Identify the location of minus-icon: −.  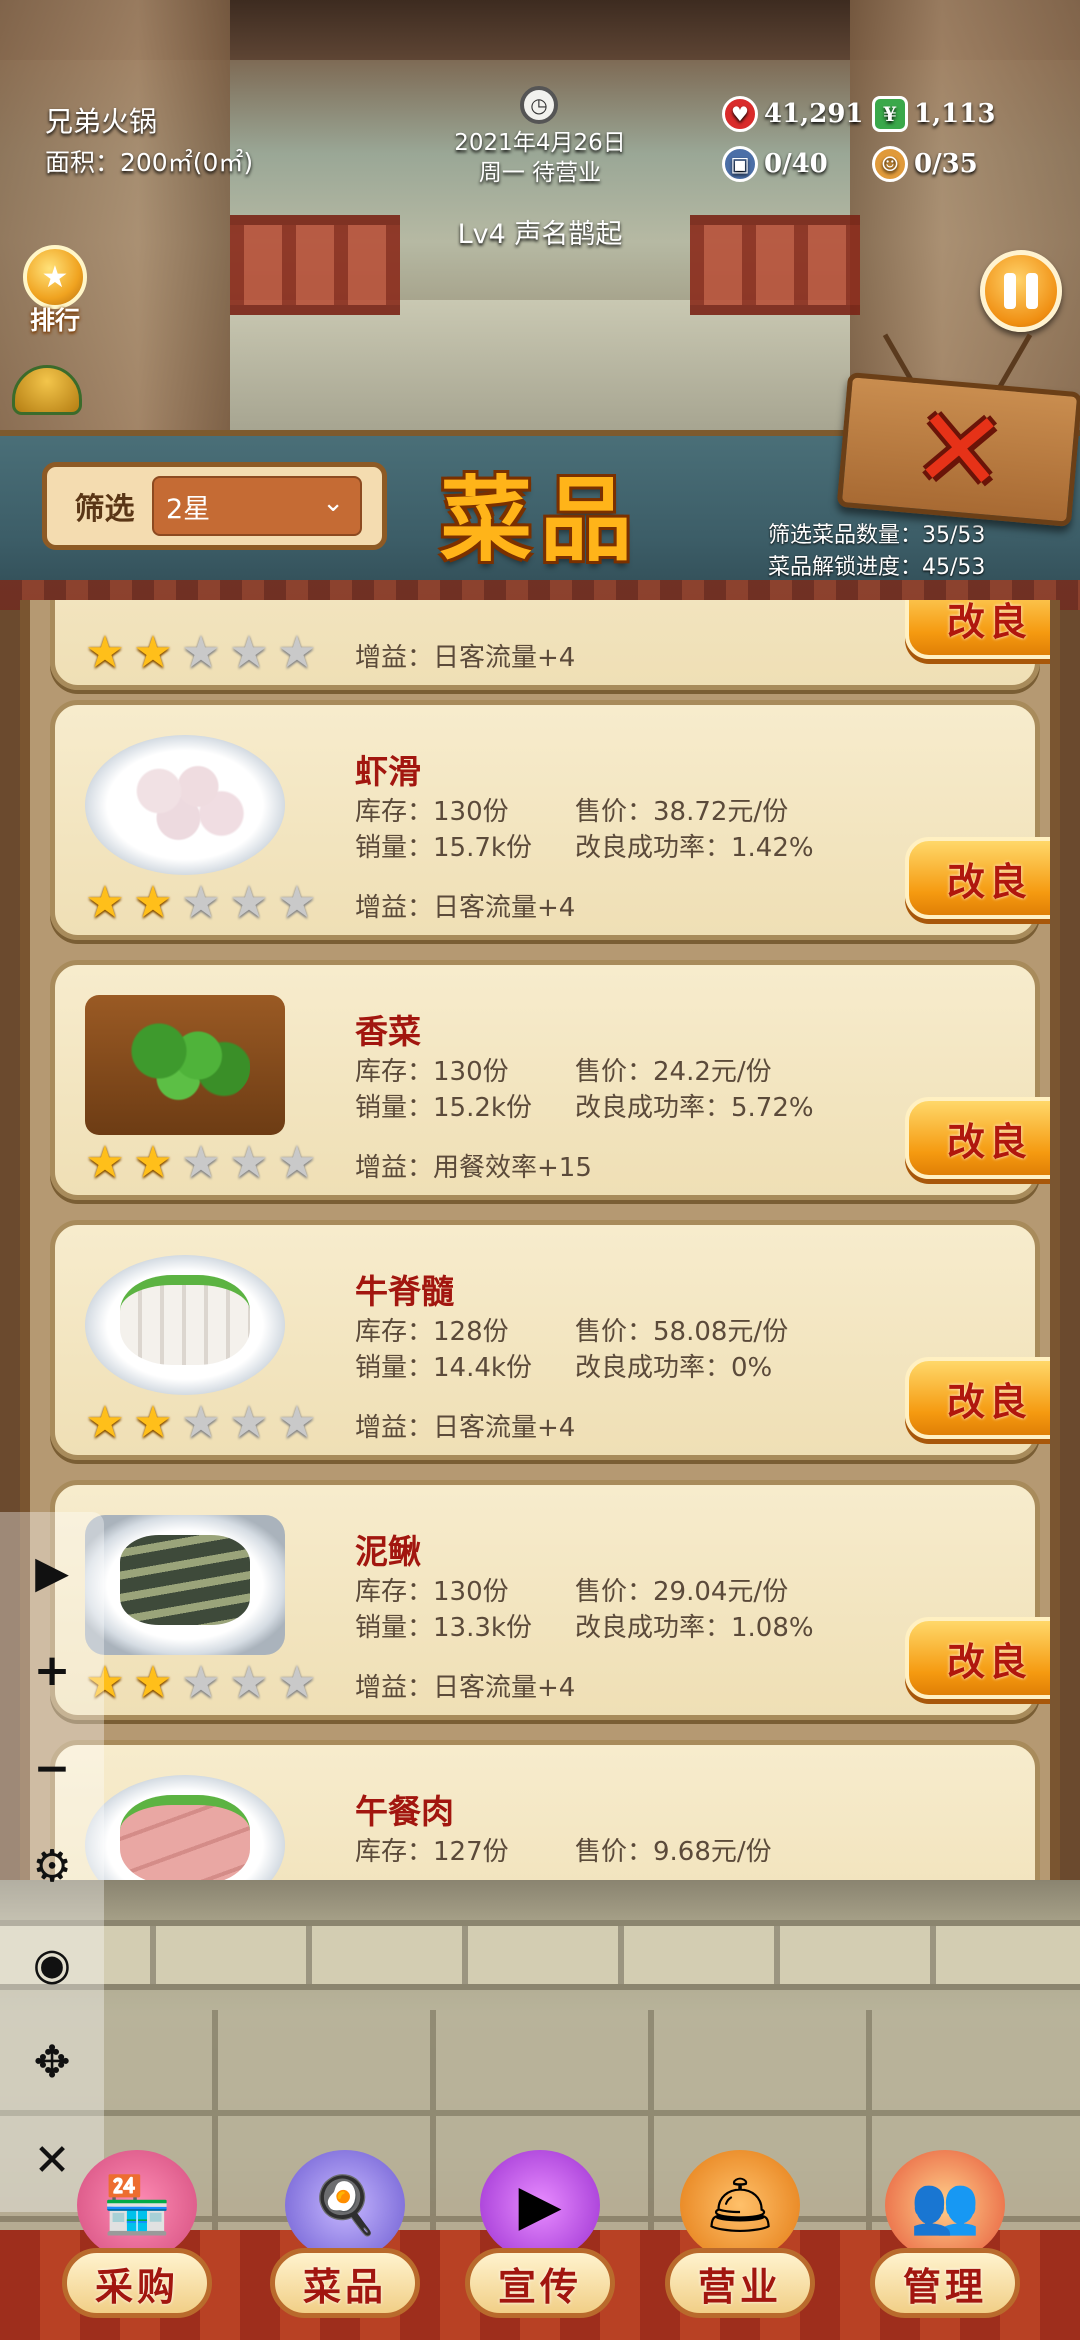
(52, 1768).